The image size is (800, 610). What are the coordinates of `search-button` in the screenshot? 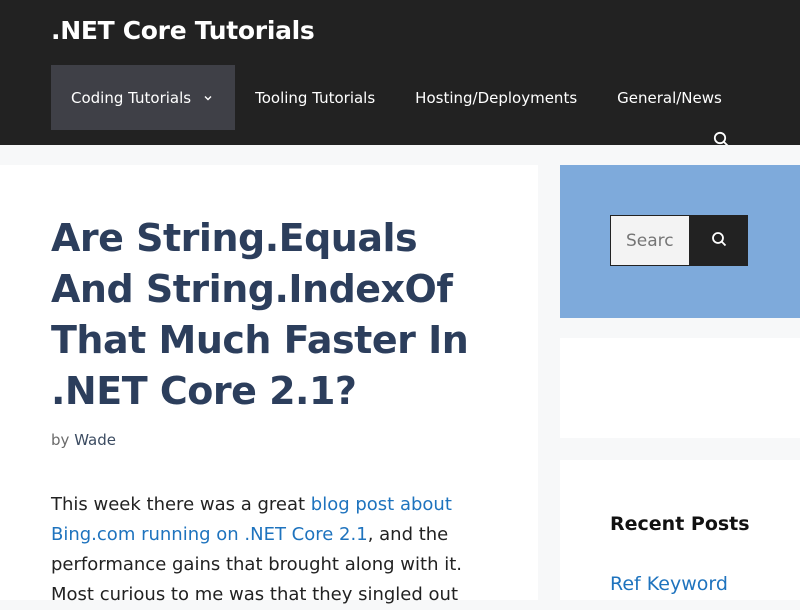 It's located at (719, 240).